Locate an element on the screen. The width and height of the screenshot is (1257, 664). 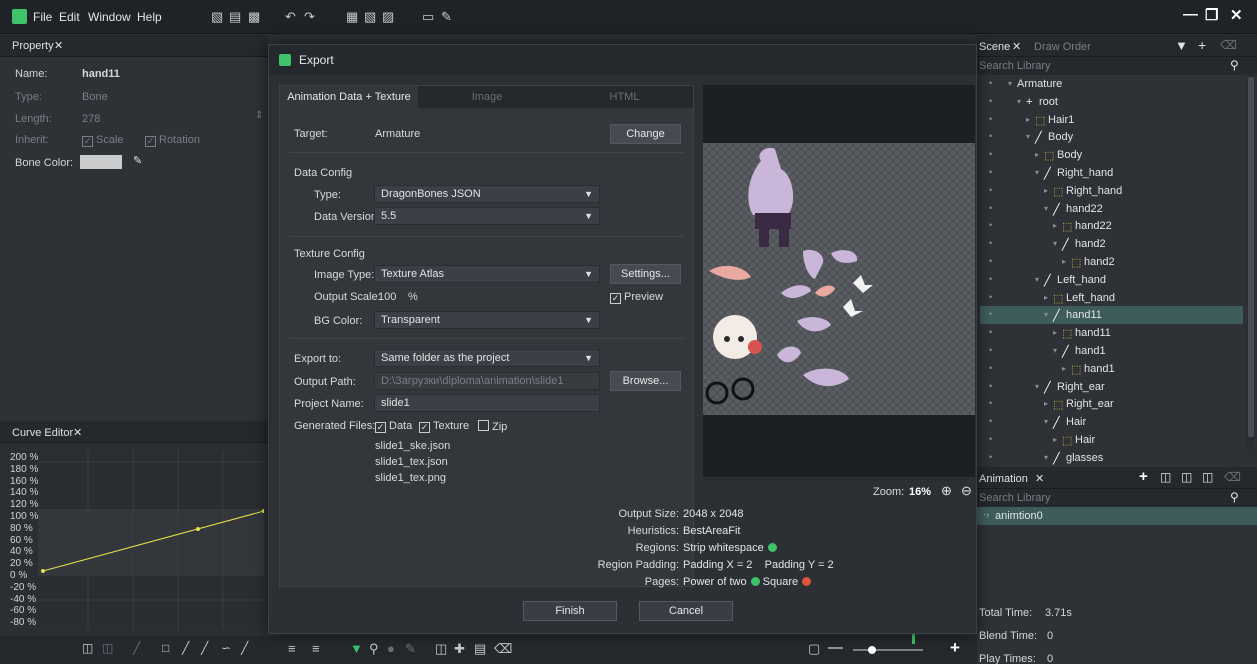
eyedropper-icon: ✎ is located at coordinates (137, 160).